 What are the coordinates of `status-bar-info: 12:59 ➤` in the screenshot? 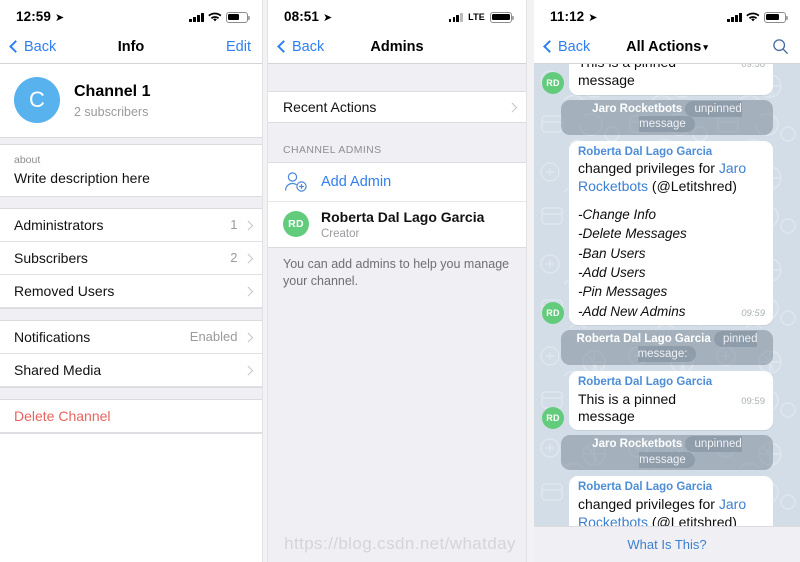 It's located at (131, 15).